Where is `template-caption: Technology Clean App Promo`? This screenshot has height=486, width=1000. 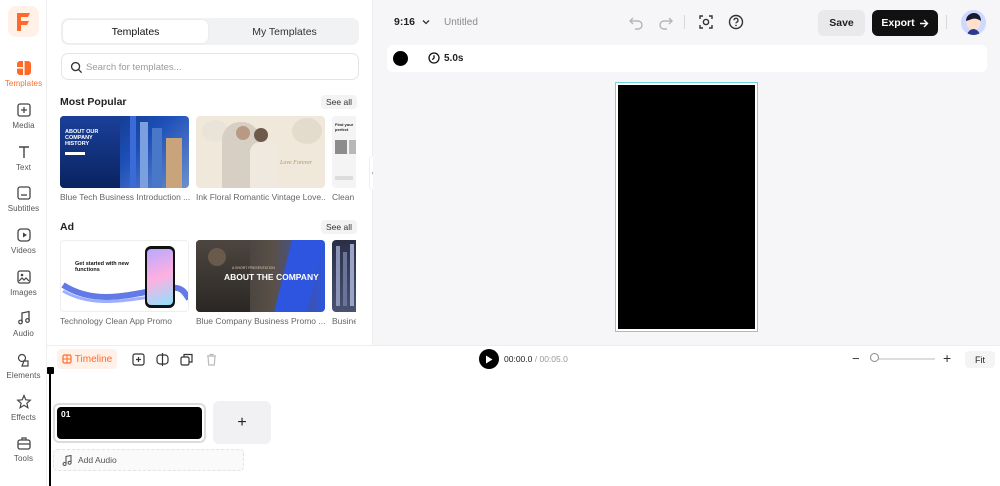 template-caption: Technology Clean App Promo is located at coordinates (116, 321).